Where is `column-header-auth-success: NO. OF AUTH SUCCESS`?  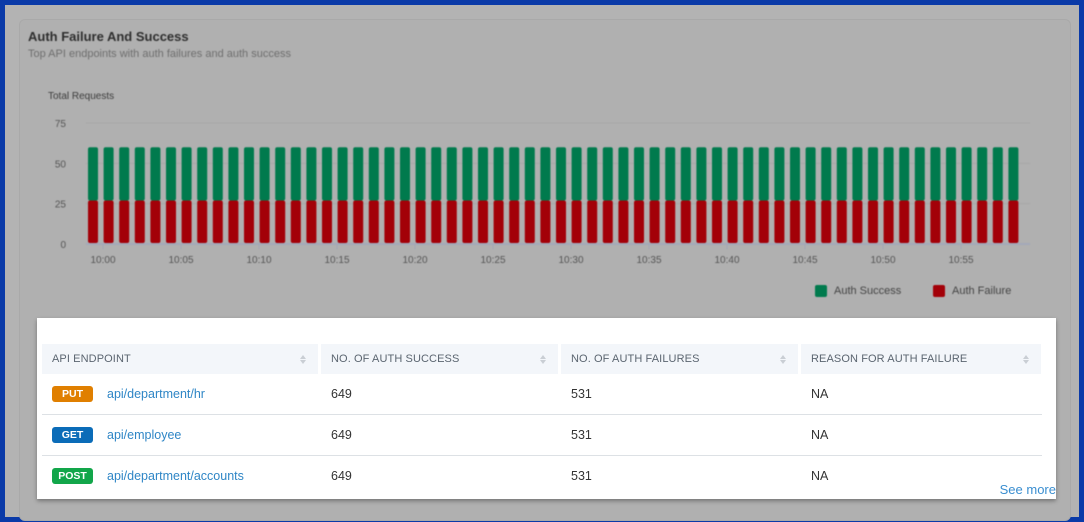 column-header-auth-success: NO. OF AUTH SUCCESS is located at coordinates (439, 359).